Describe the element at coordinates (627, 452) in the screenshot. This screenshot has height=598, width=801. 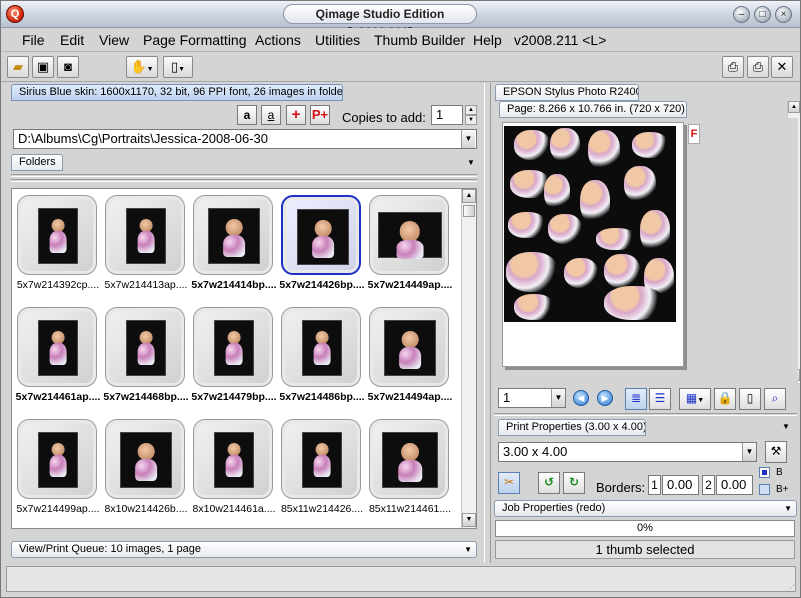
I see `print-size-combo: 3.00 x 4.00` at that location.